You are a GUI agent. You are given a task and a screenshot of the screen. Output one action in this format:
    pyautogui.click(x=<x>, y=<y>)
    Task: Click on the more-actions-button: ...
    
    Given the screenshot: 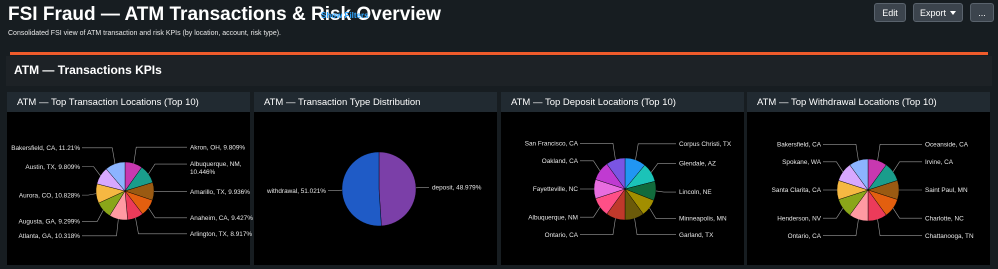 What is the action you would take?
    pyautogui.click(x=982, y=12)
    